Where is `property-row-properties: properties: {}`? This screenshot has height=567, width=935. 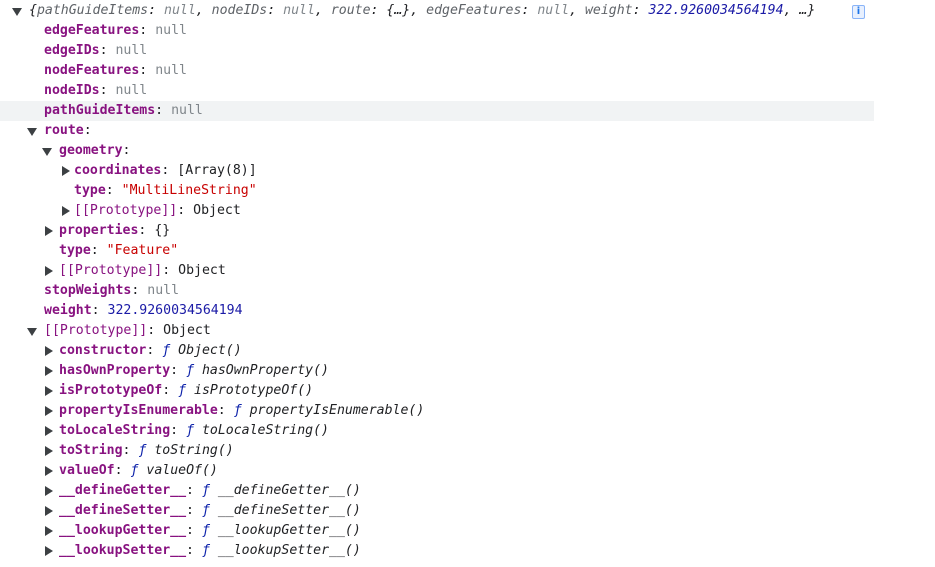
property-row-properties: properties: {} is located at coordinates (467, 231).